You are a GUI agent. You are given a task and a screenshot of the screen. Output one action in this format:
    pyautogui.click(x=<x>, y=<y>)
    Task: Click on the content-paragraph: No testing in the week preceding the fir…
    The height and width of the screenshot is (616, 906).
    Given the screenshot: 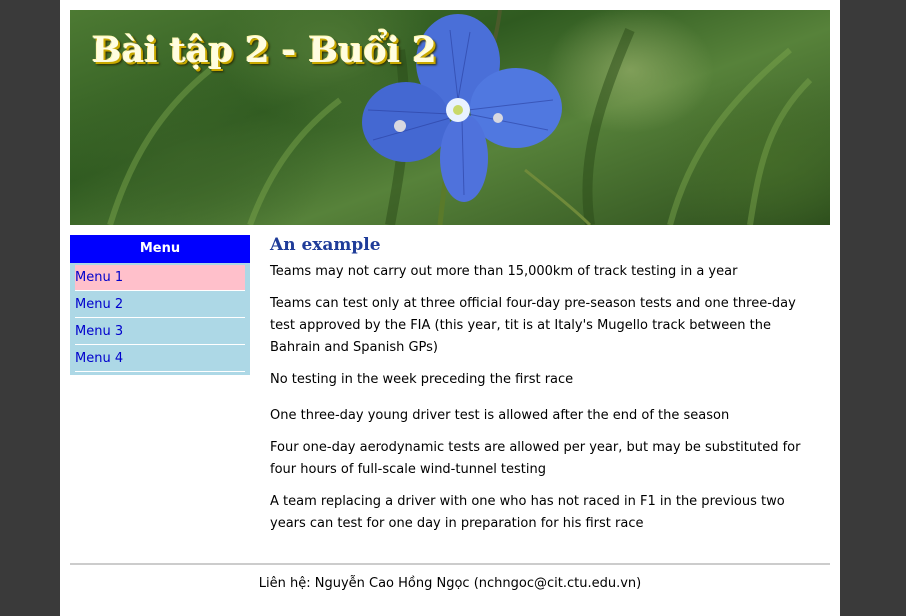 What is the action you would take?
    pyautogui.click(x=422, y=379)
    